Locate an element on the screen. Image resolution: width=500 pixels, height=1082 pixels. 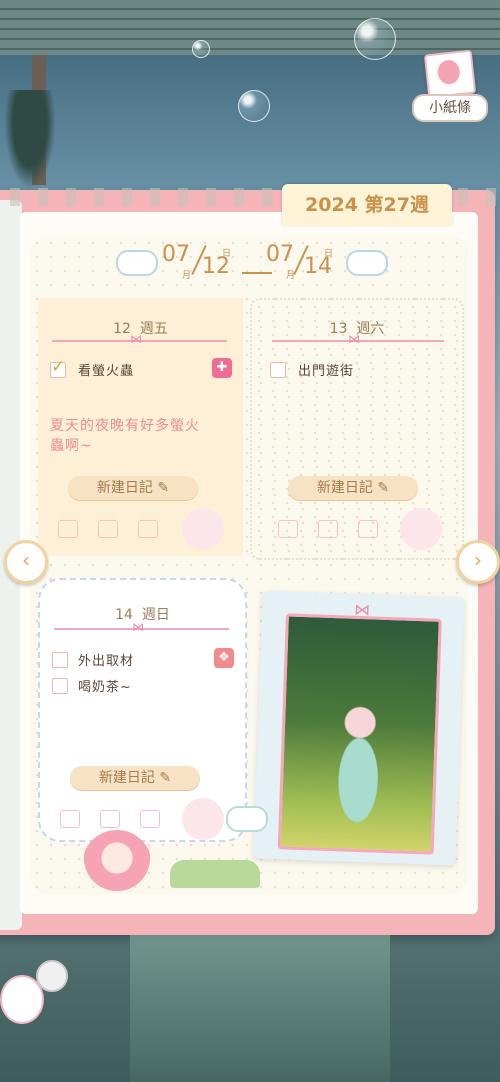
day-weekday: 週六 is located at coordinates (370, 329).